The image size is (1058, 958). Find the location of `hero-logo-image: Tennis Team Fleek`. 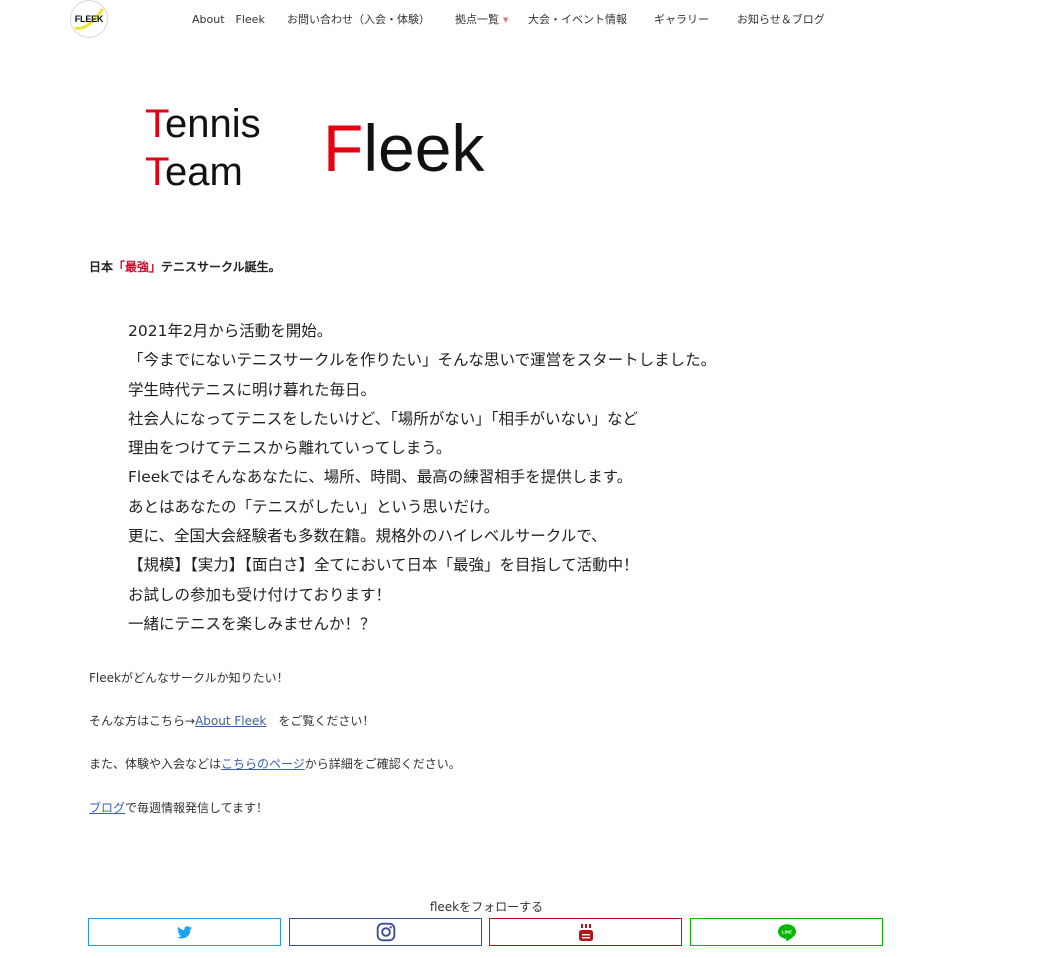

hero-logo-image: Tennis Team Fleek is located at coordinates (335, 153).